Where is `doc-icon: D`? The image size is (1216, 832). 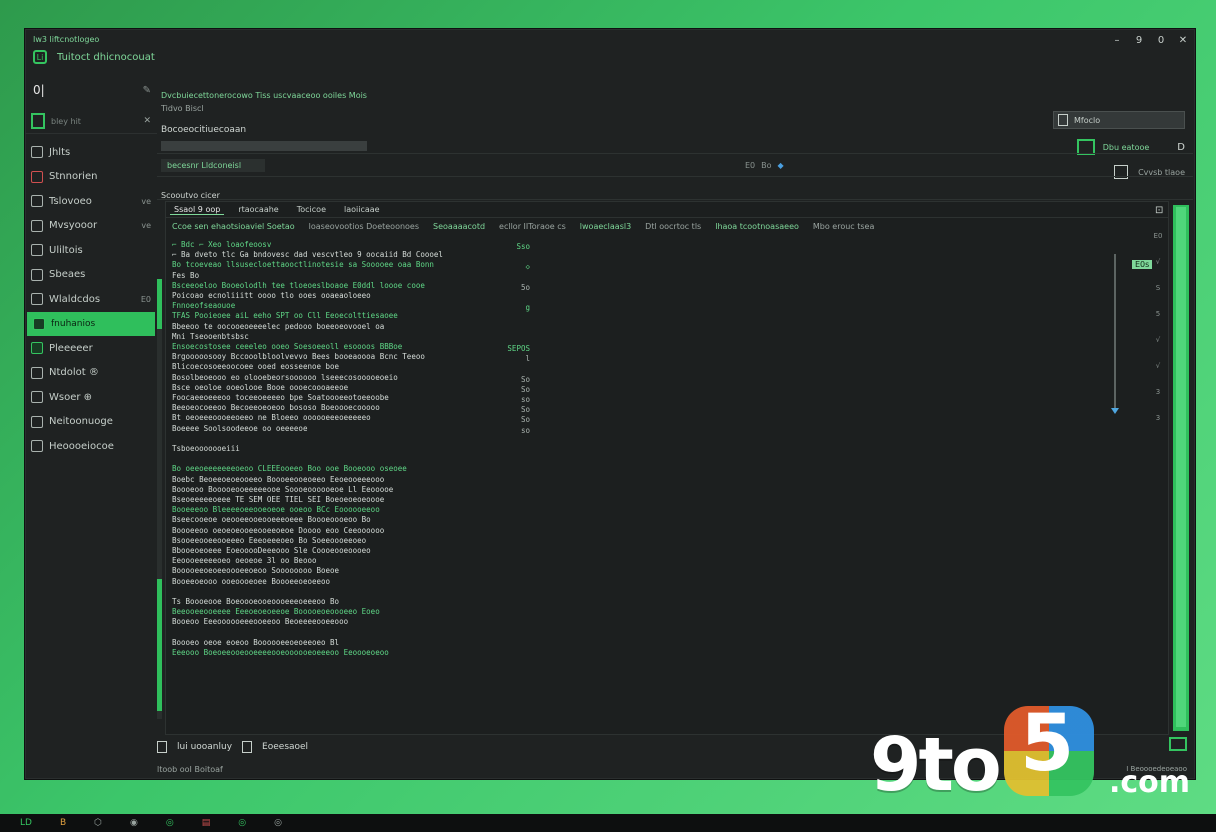
doc-icon: D is located at coordinates (1181, 147).